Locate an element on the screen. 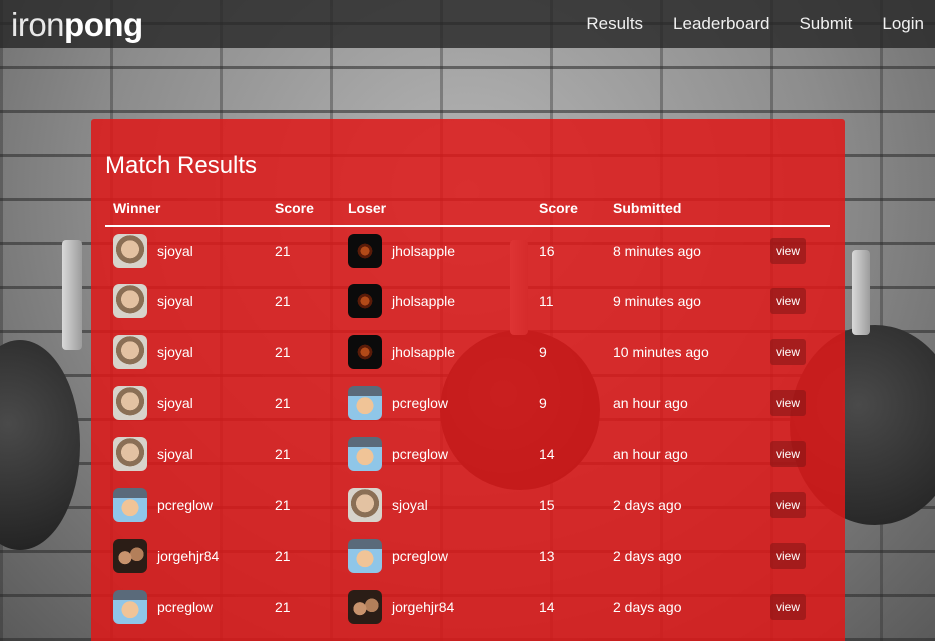 The width and height of the screenshot is (935, 641). nav-link-login: Login is located at coordinates (903, 24).